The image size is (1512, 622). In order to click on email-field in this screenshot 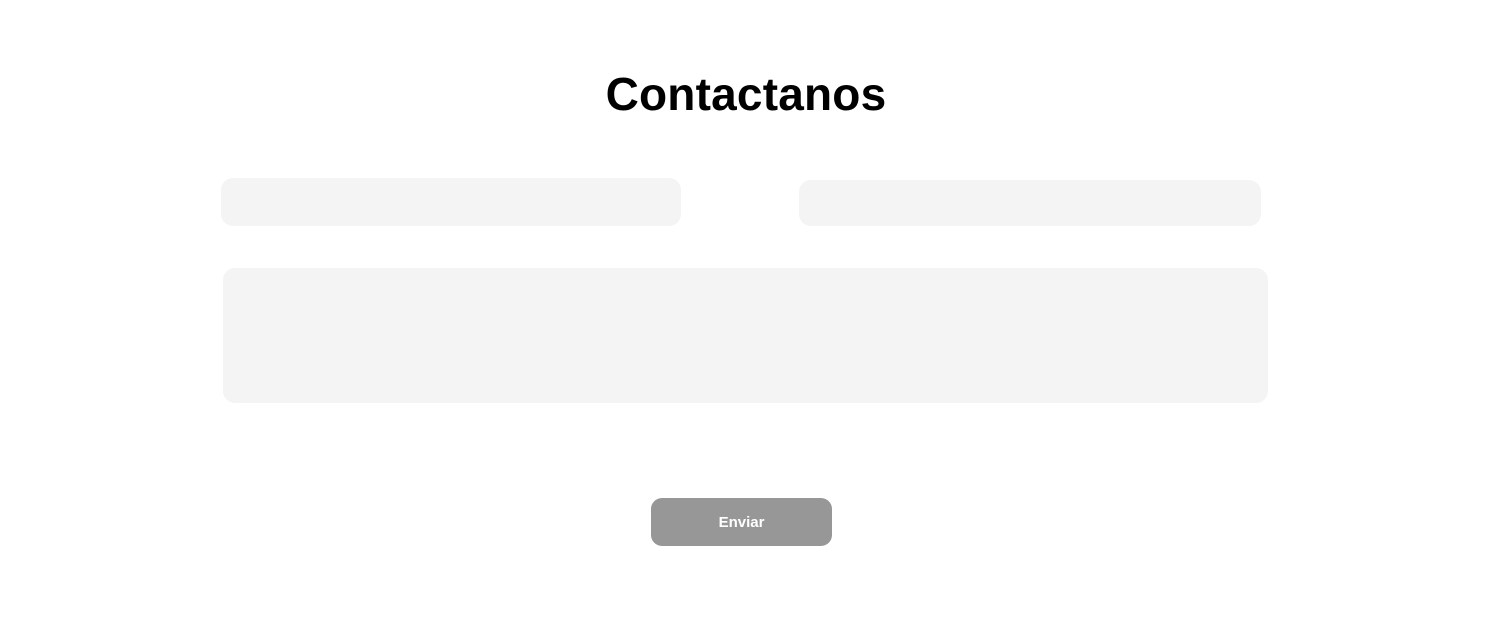, I will do `click(1030, 203)`.